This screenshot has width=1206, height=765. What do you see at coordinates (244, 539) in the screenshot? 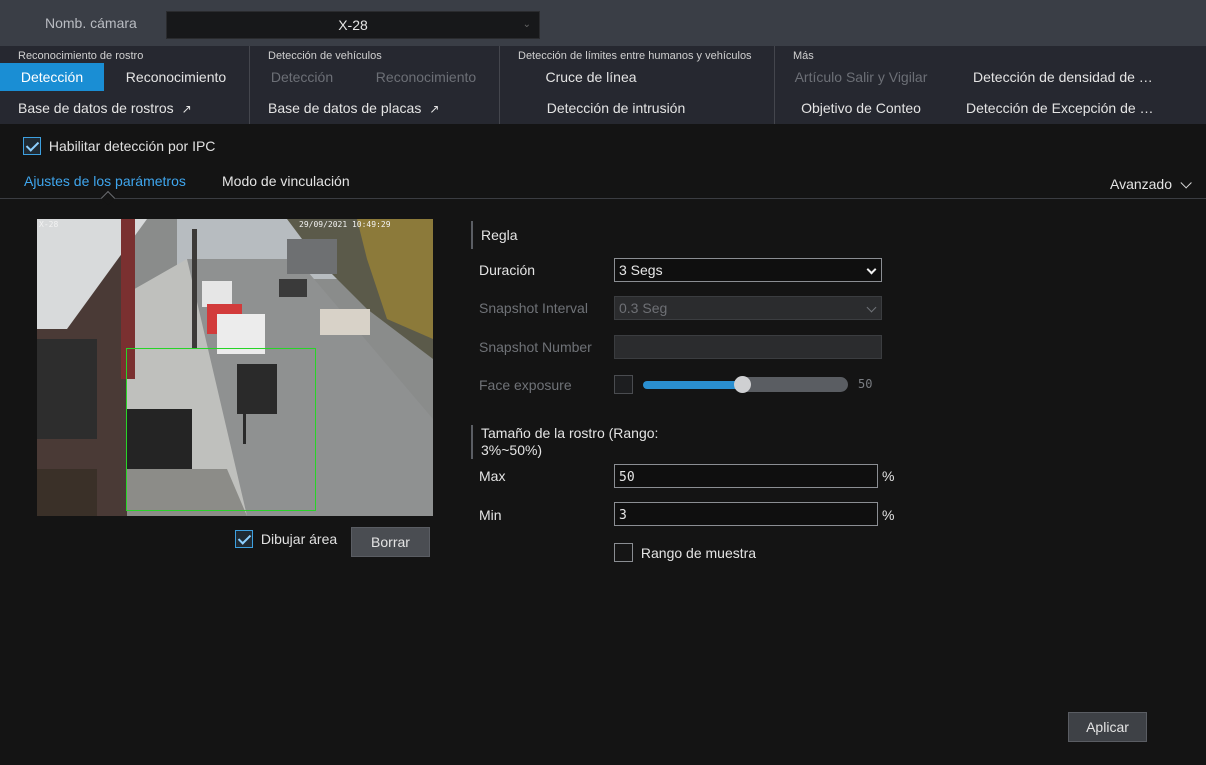
I see `draw-area-checkbox` at bounding box center [244, 539].